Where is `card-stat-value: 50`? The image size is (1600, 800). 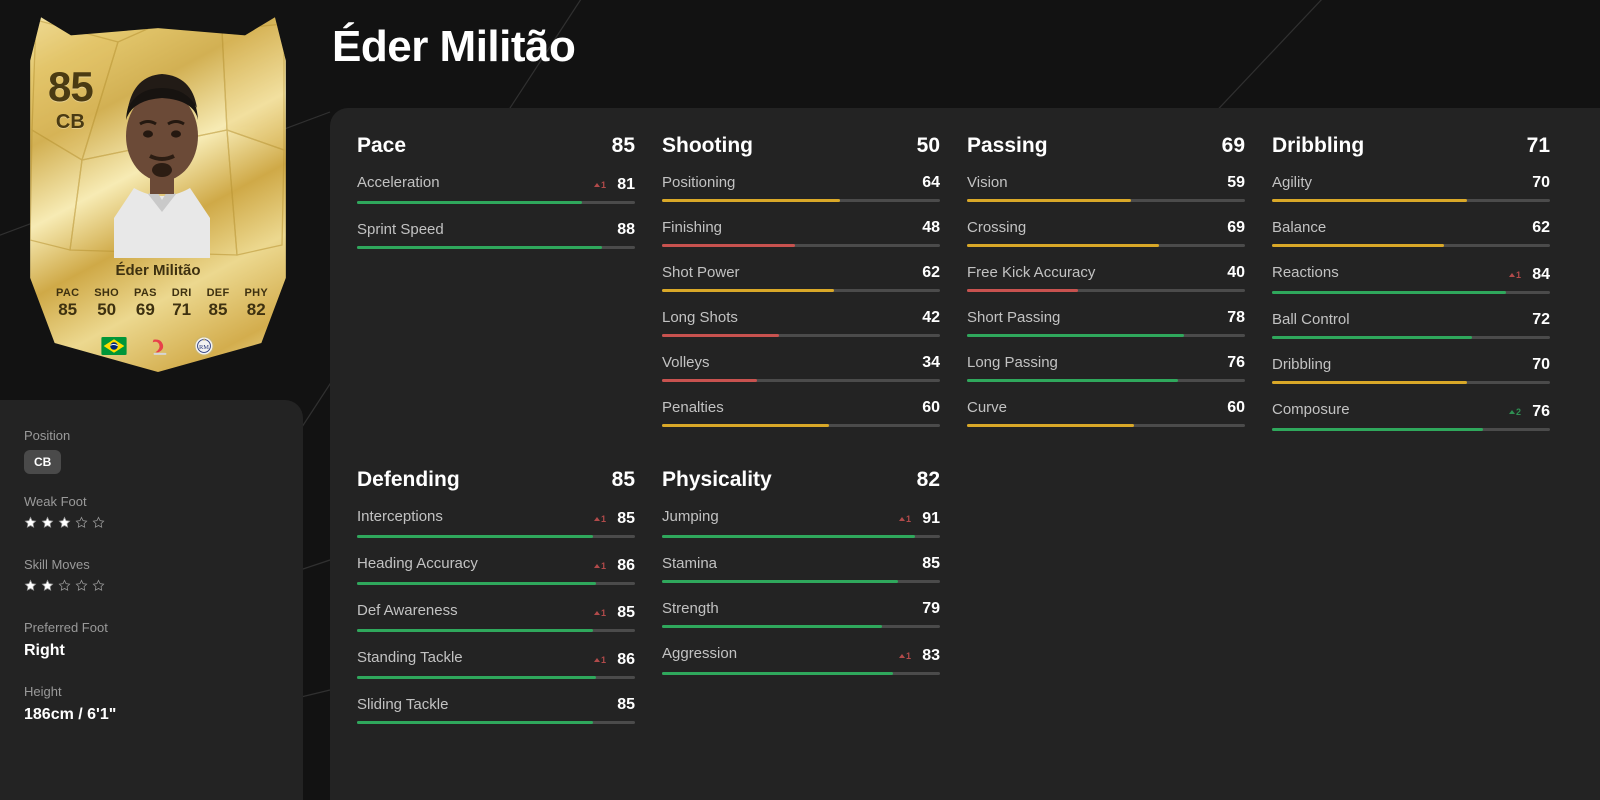
card-stat-value: 50 is located at coordinates (107, 309).